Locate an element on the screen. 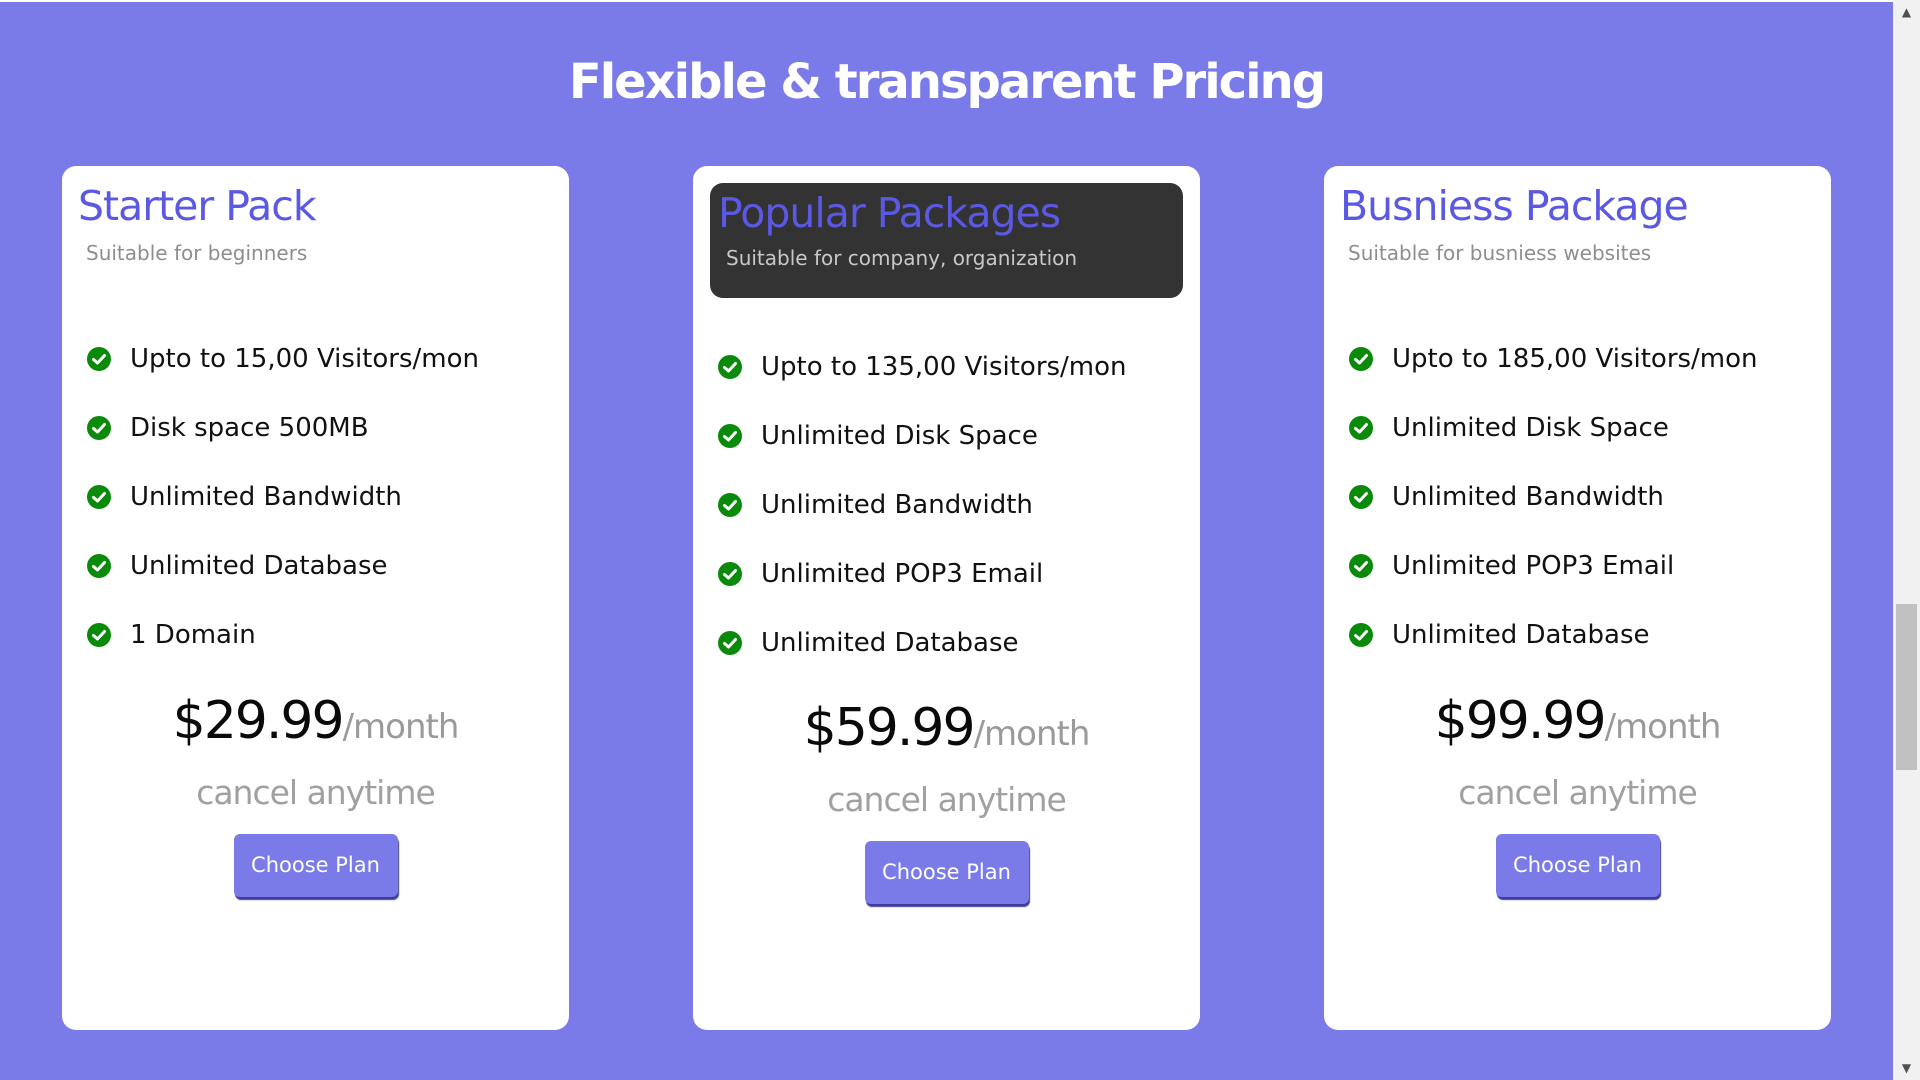 The image size is (1920, 1080). feature-item: Disk space 500MB is located at coordinates (282, 427).